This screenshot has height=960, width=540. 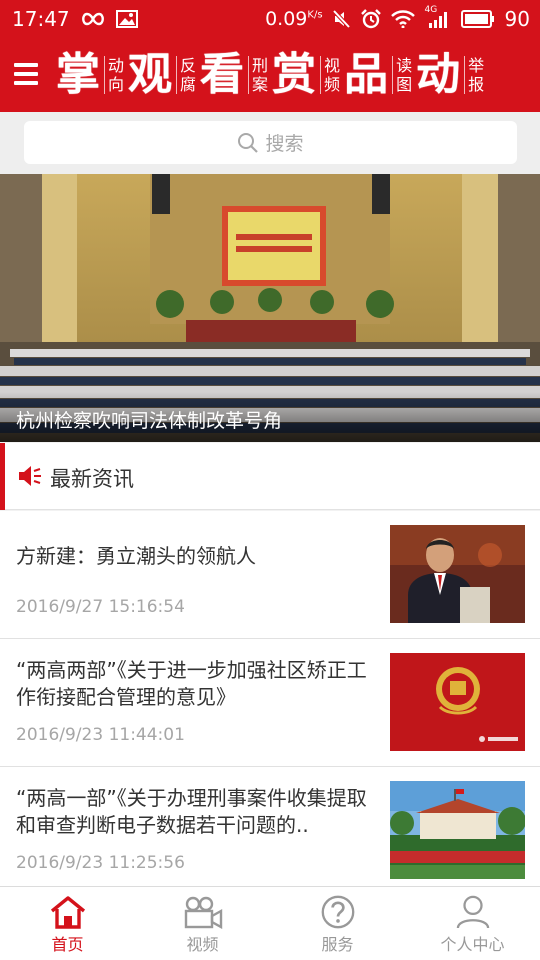 What do you see at coordinates (402, 19) in the screenshot?
I see `wifi-icon` at bounding box center [402, 19].